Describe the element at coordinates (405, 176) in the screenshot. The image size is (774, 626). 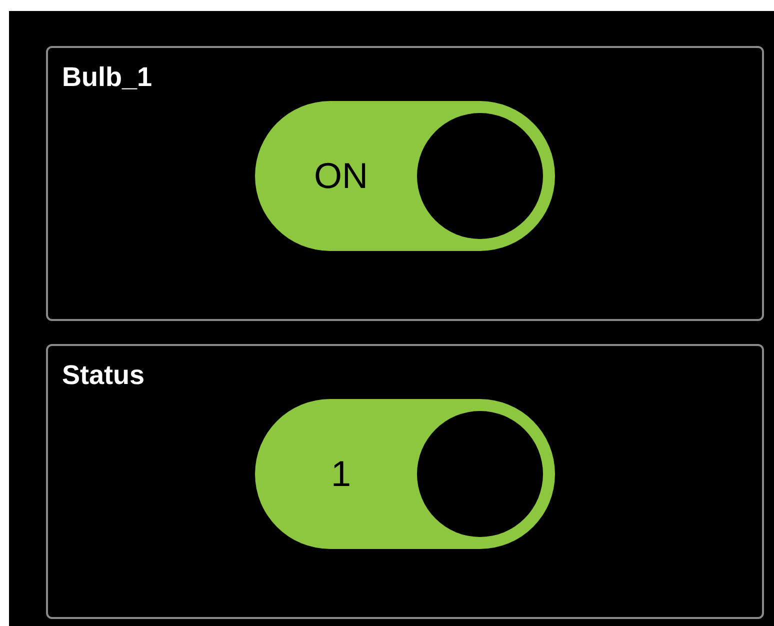
I see `toggle-switch: ON` at that location.